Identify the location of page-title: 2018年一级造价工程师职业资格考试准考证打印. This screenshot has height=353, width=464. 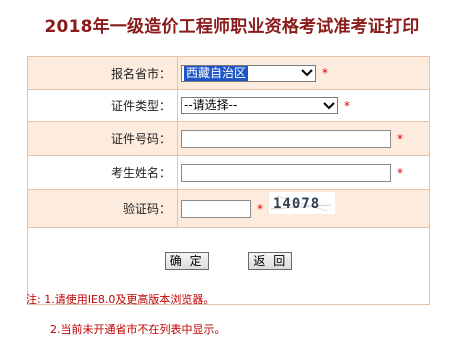
(232, 27).